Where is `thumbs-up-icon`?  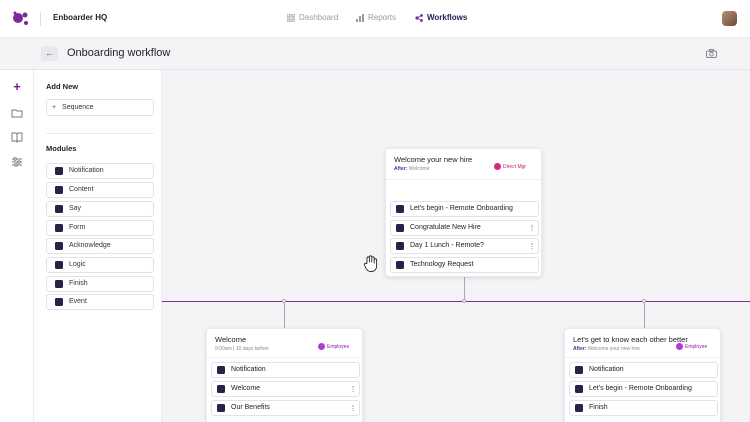
thumbs-up-icon is located at coordinates (59, 246).